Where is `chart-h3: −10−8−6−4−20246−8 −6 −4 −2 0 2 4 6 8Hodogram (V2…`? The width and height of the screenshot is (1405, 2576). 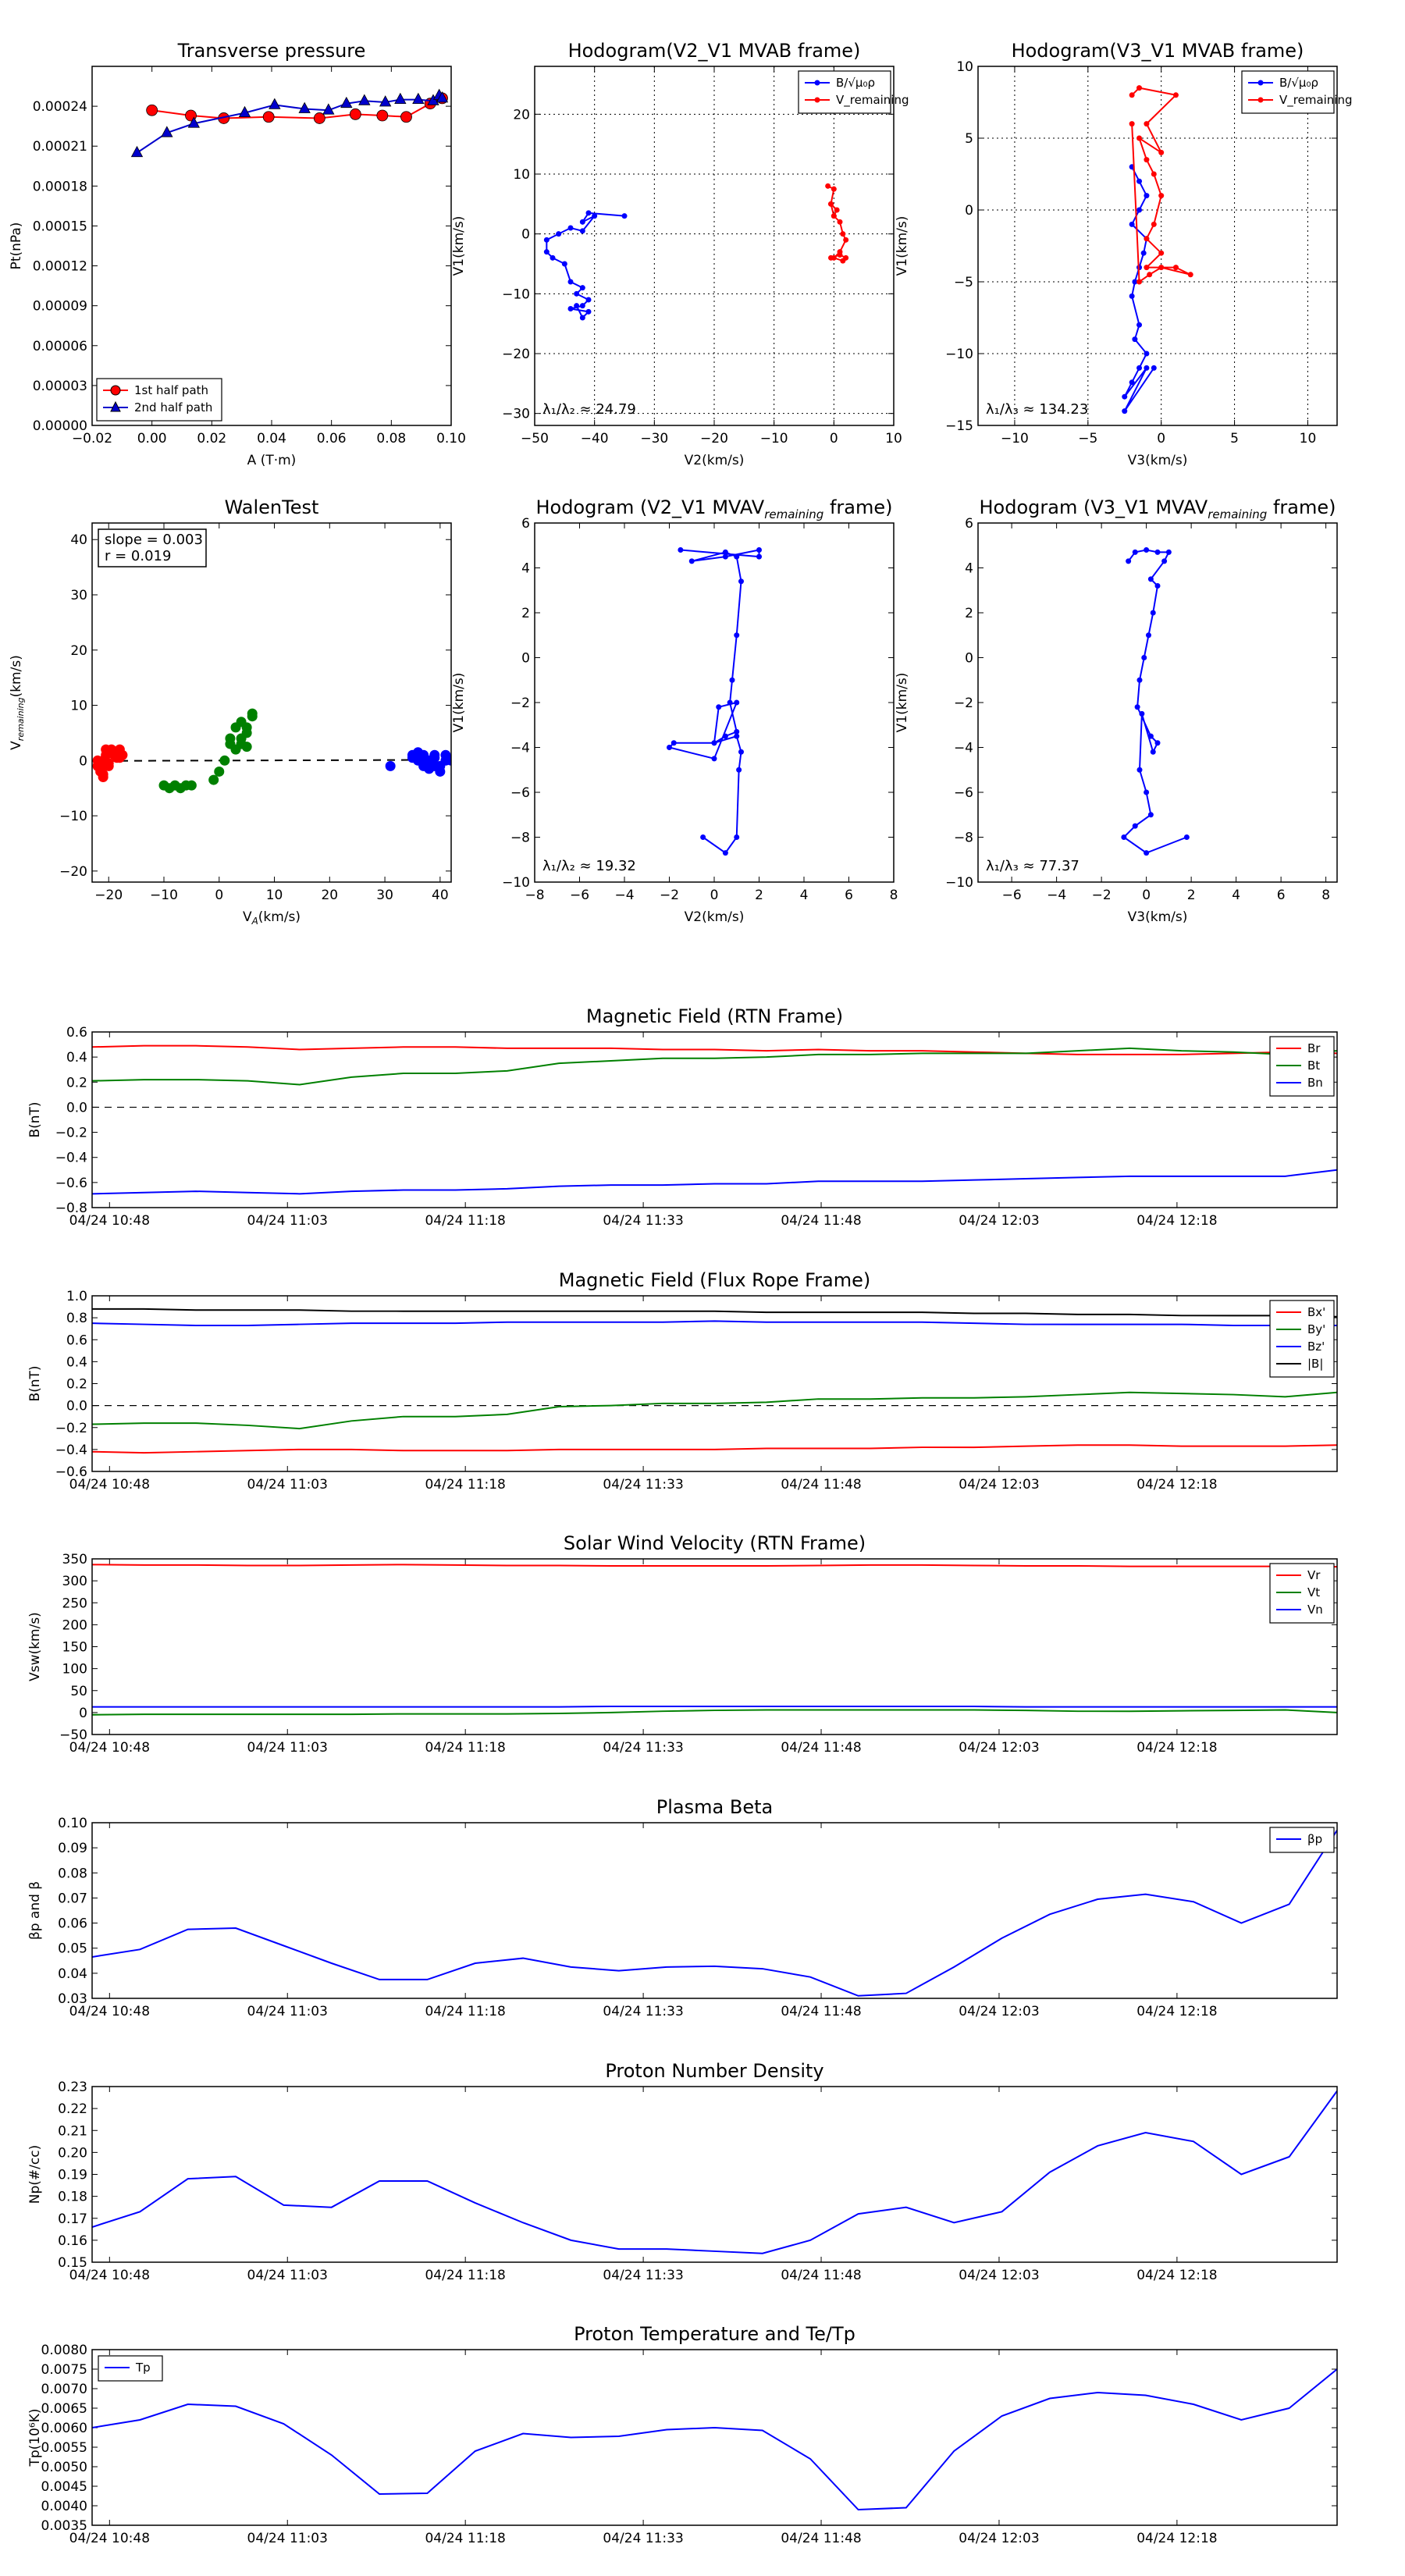
chart-h3: −10−8−6−4−20246−8 −6 −4 −2 0 2 4 6 8Hodogram (V2… is located at coordinates (675, 710).